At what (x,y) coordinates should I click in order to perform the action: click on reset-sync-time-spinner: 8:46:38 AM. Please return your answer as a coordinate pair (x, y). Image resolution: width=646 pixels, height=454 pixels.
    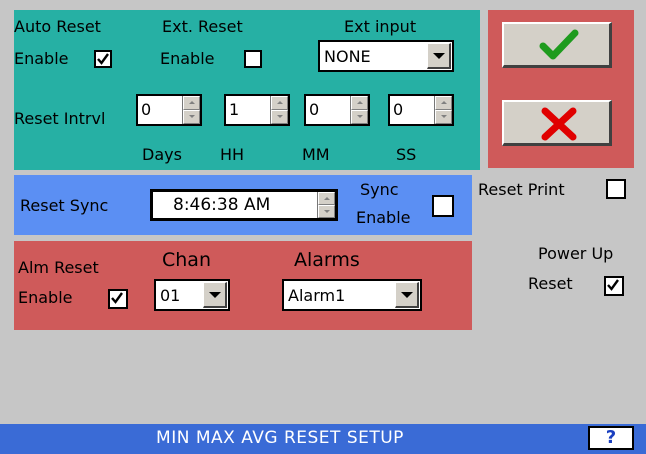
    Looking at the image, I should click on (244, 205).